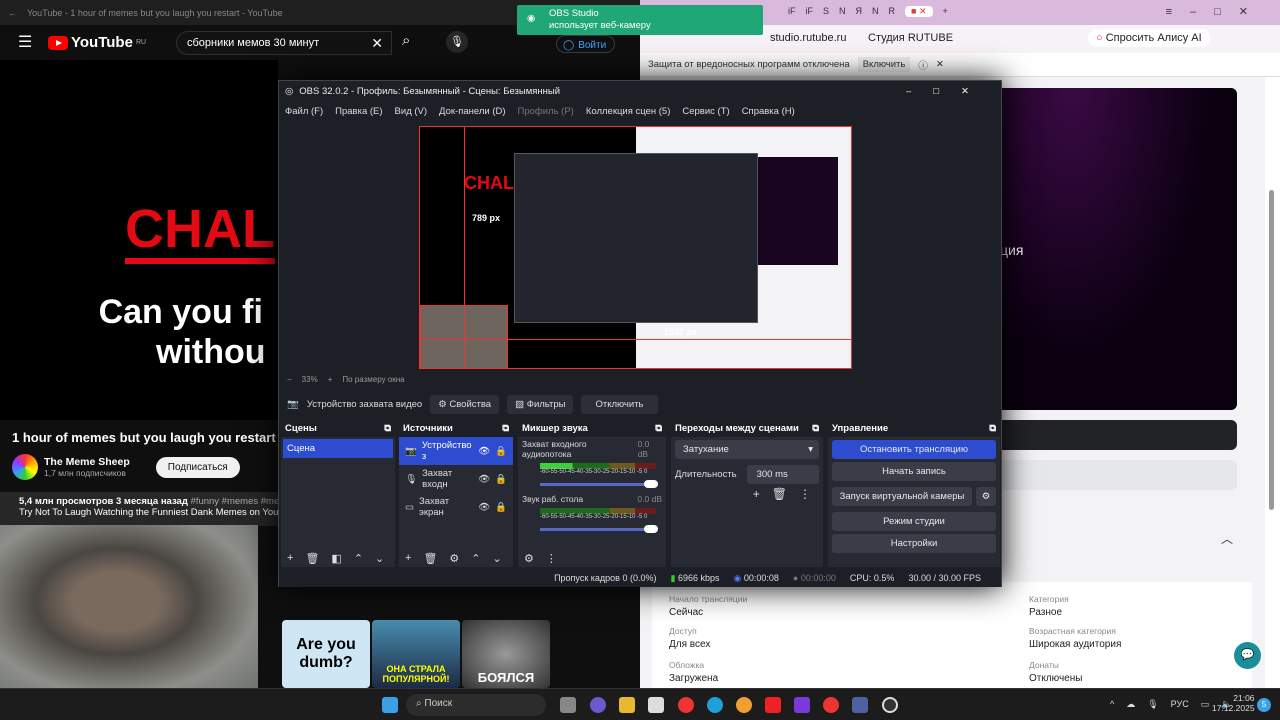  What do you see at coordinates (628, 111) in the screenshot?
I see `menu-scene-collection: Коллекция сцен (5)` at bounding box center [628, 111].